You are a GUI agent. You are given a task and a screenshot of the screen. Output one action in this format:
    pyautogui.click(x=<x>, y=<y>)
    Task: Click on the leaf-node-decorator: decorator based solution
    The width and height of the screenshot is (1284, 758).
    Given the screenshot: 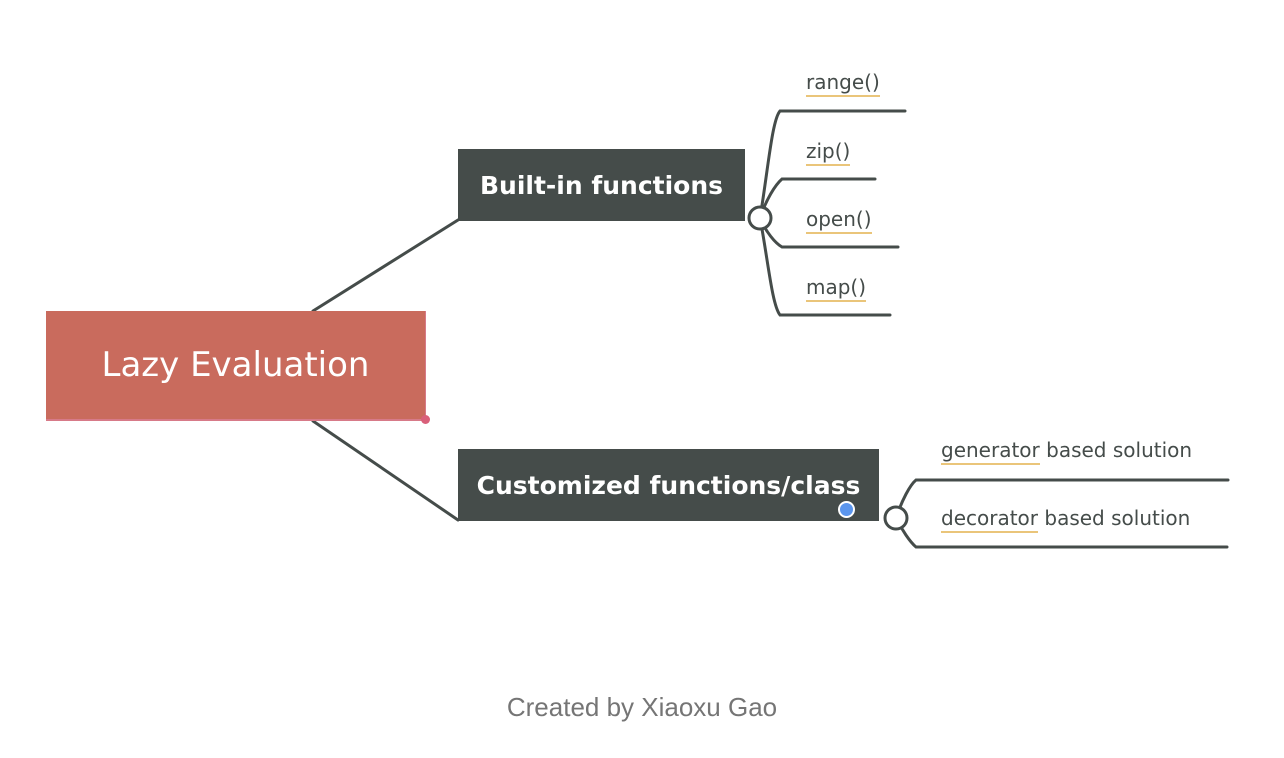 What is the action you would take?
    pyautogui.click(x=1066, y=519)
    